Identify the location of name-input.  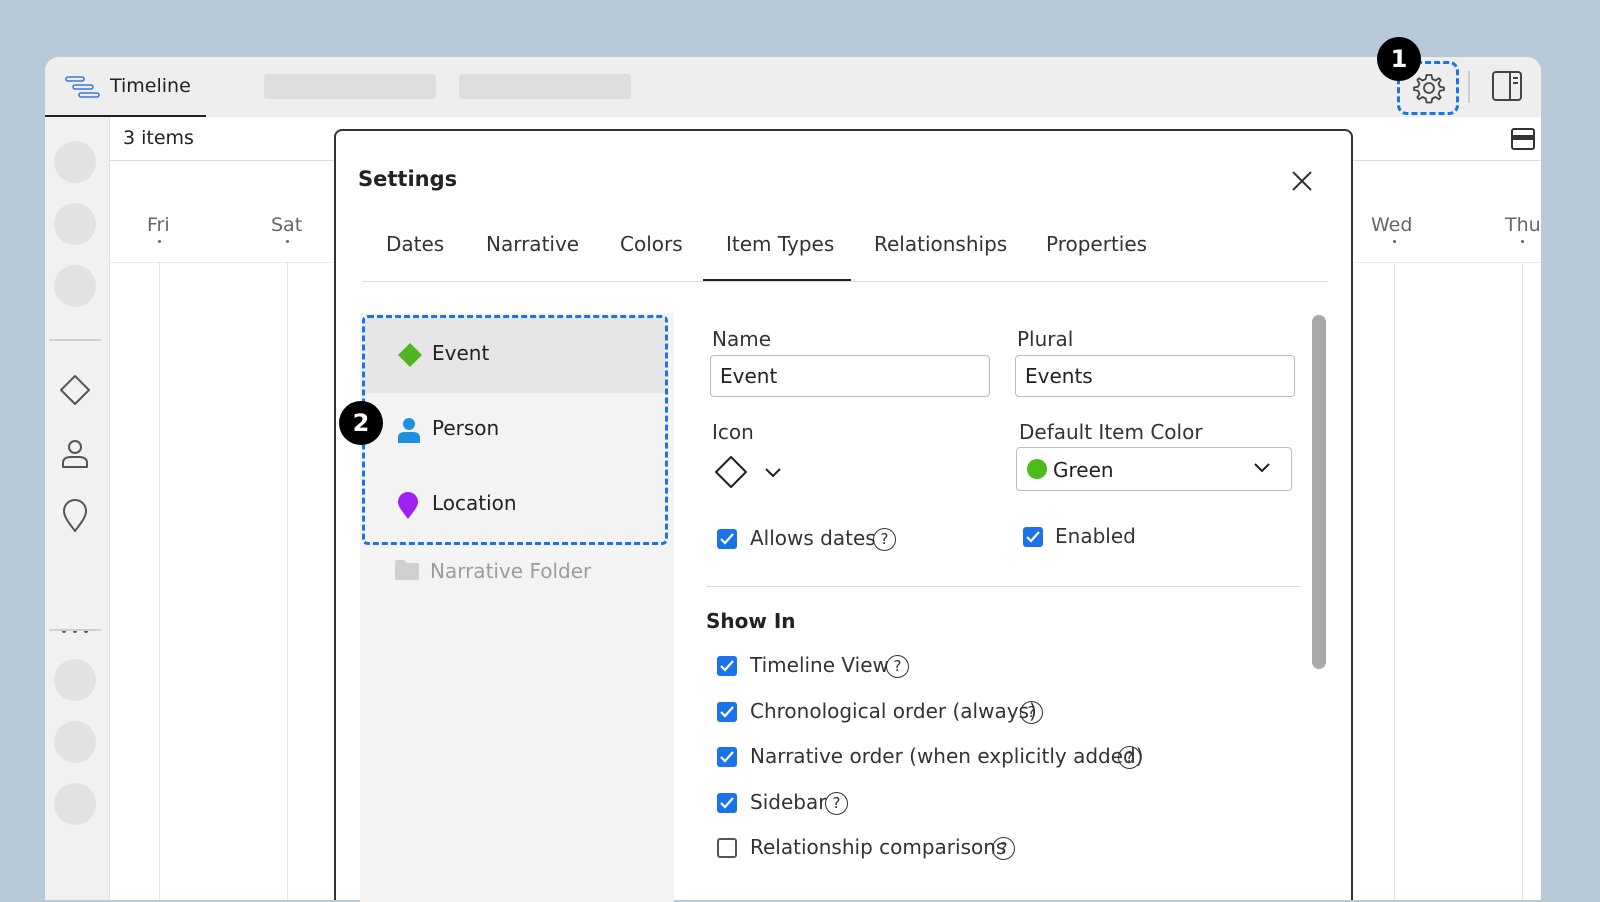
(850, 376).